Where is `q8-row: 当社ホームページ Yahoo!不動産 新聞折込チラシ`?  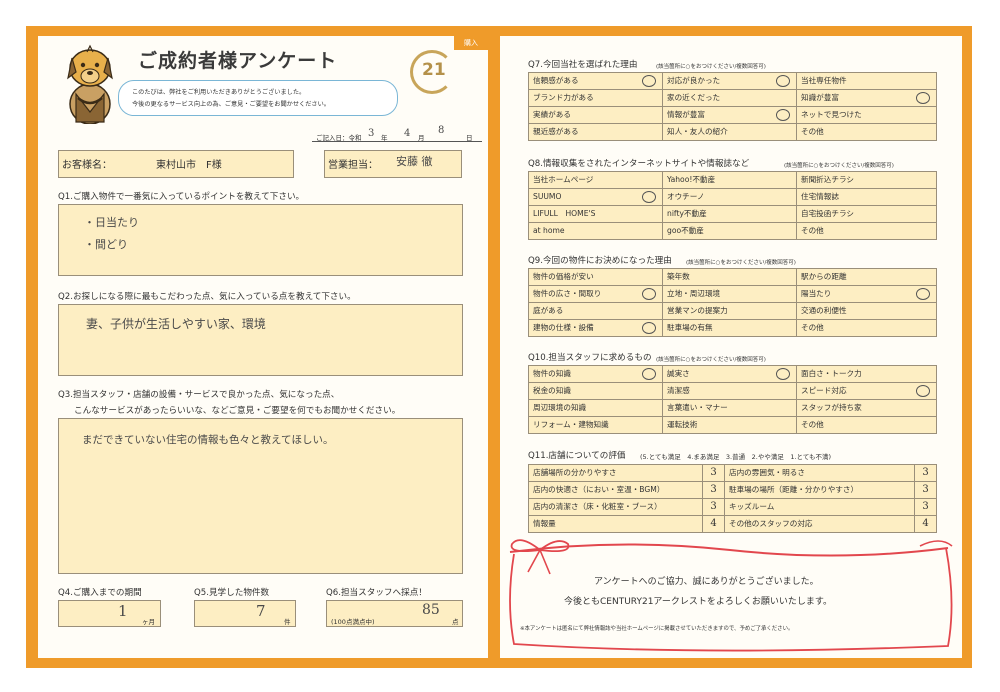
q8-row: 当社ホームページ Yahoo!不動産 新聞折込チラシ is located at coordinates (733, 180).